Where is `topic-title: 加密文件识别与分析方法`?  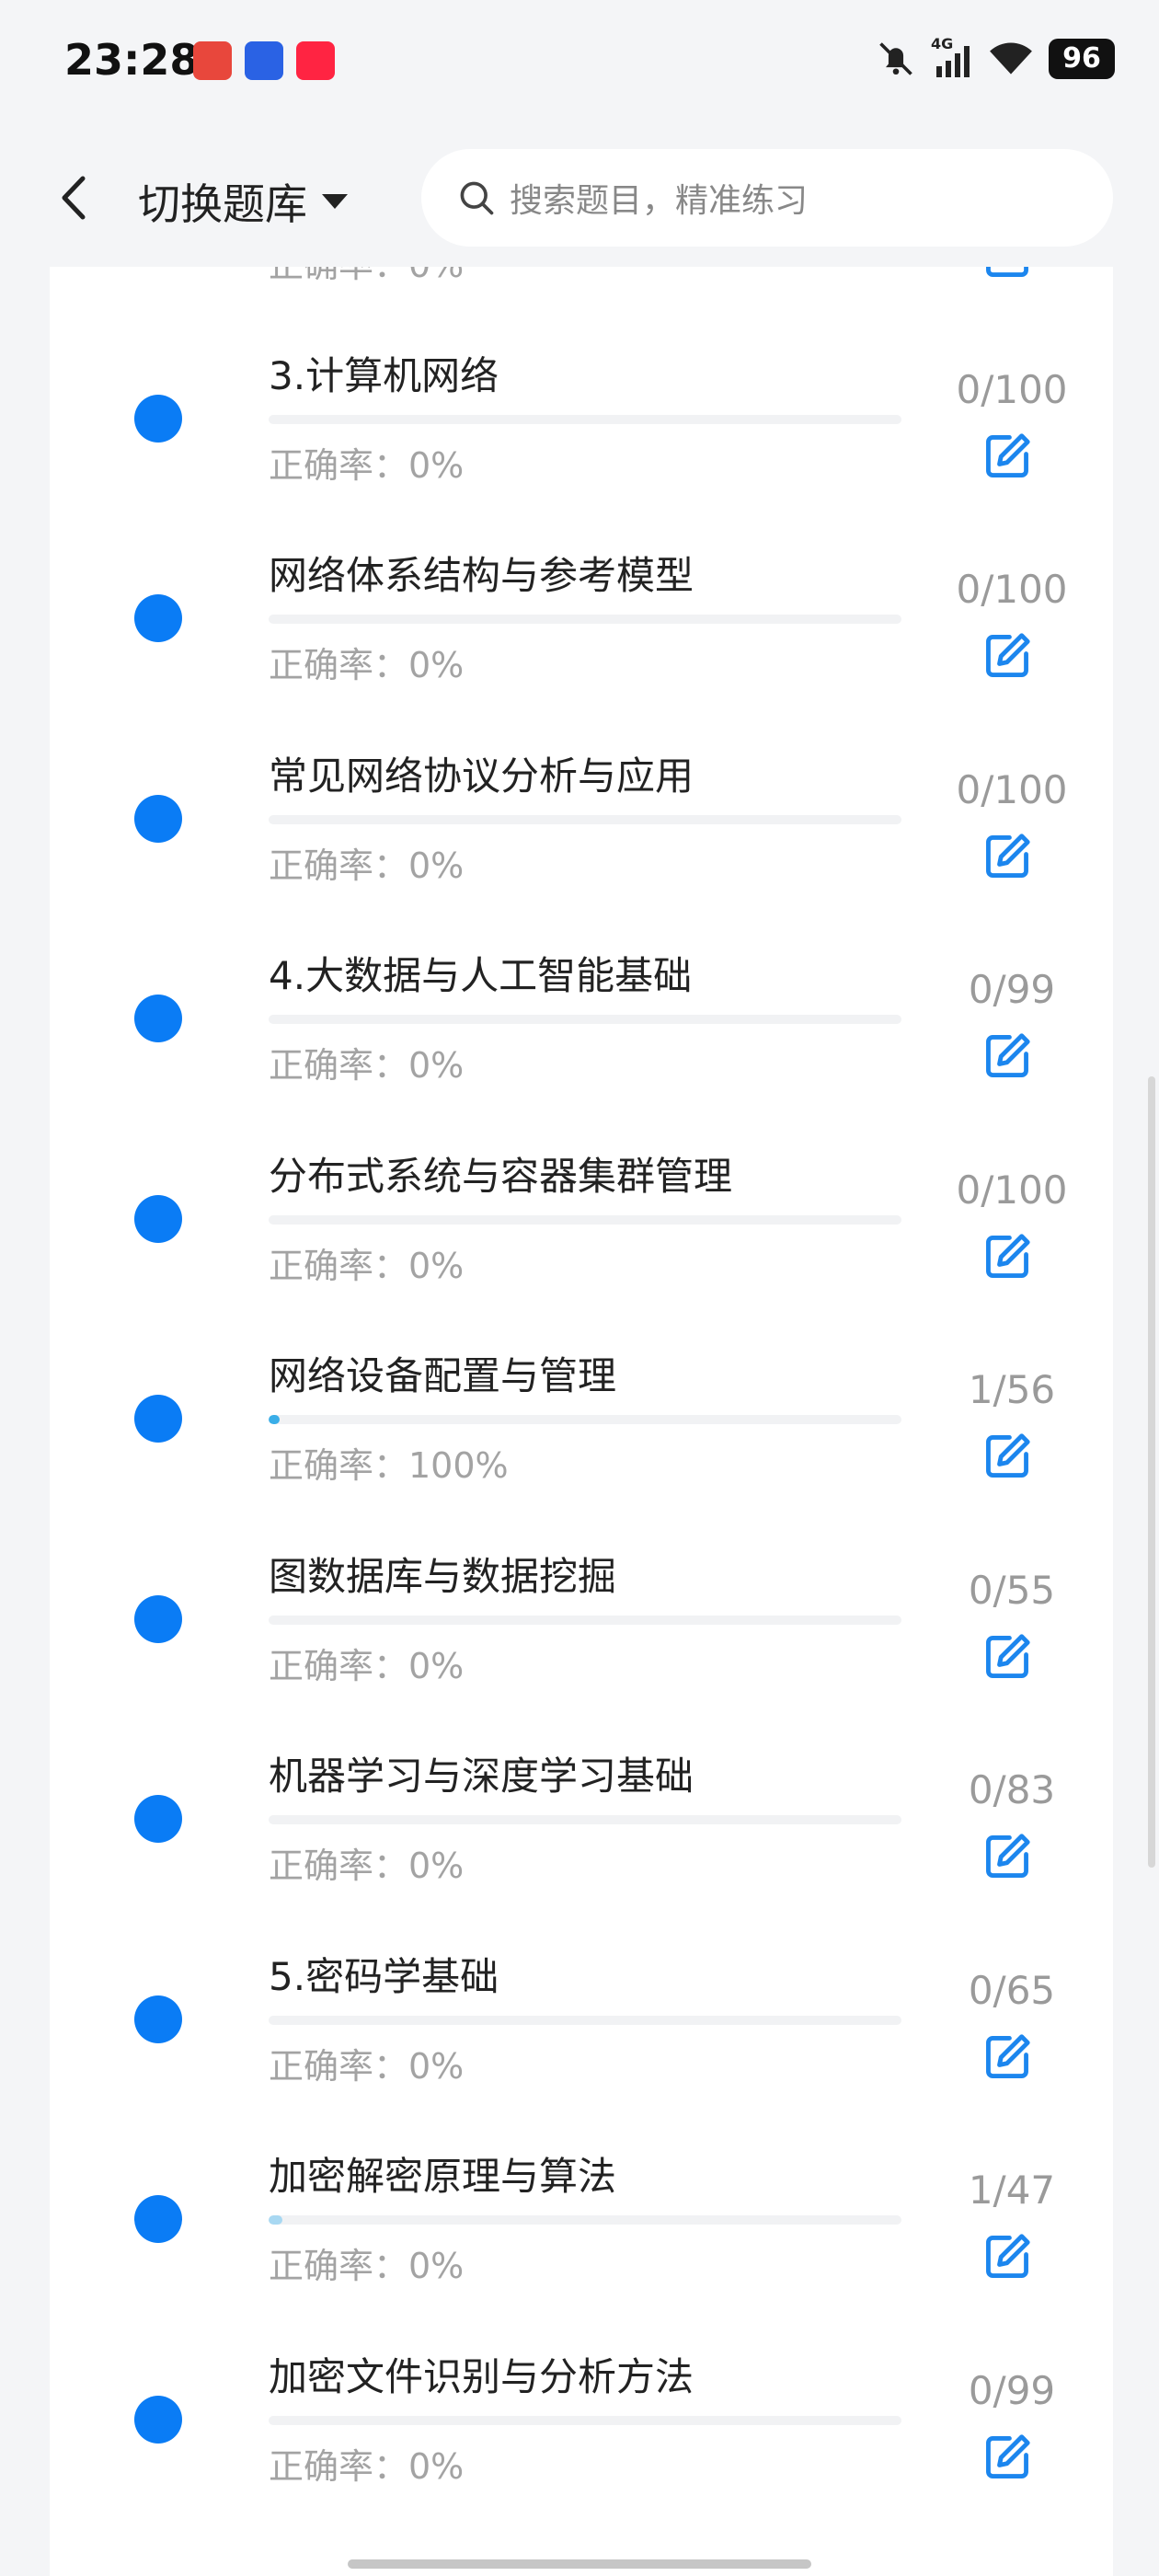
topic-title: 加密文件识别与分析方法 is located at coordinates (481, 2376).